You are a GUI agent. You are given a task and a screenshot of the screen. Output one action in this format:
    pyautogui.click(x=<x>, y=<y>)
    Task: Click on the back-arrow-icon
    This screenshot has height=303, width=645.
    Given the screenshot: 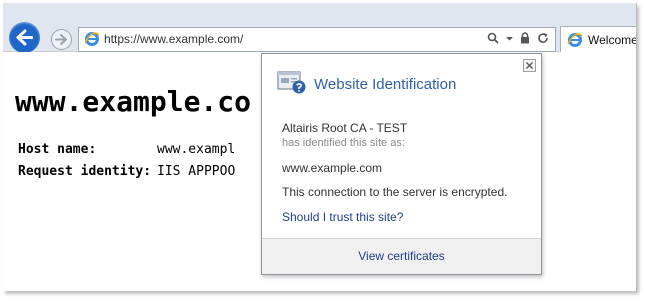 What is the action you would take?
    pyautogui.click(x=24, y=37)
    